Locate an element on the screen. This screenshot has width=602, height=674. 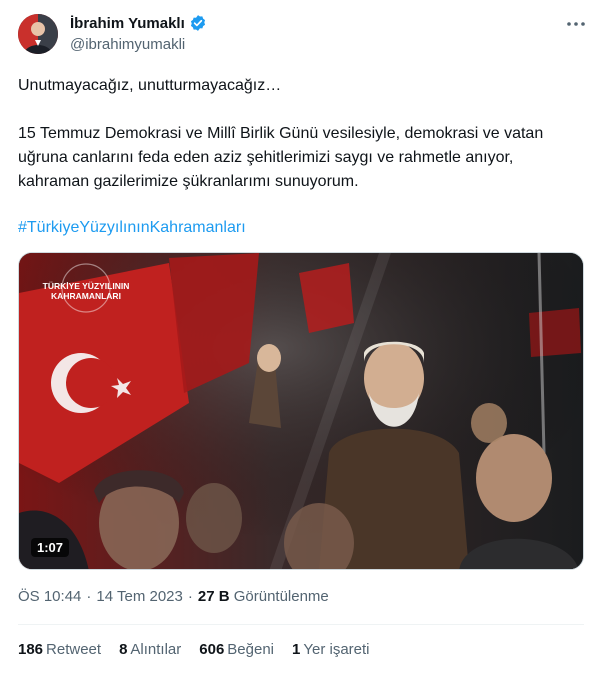
views-count: 27 B is located at coordinates (213, 596).